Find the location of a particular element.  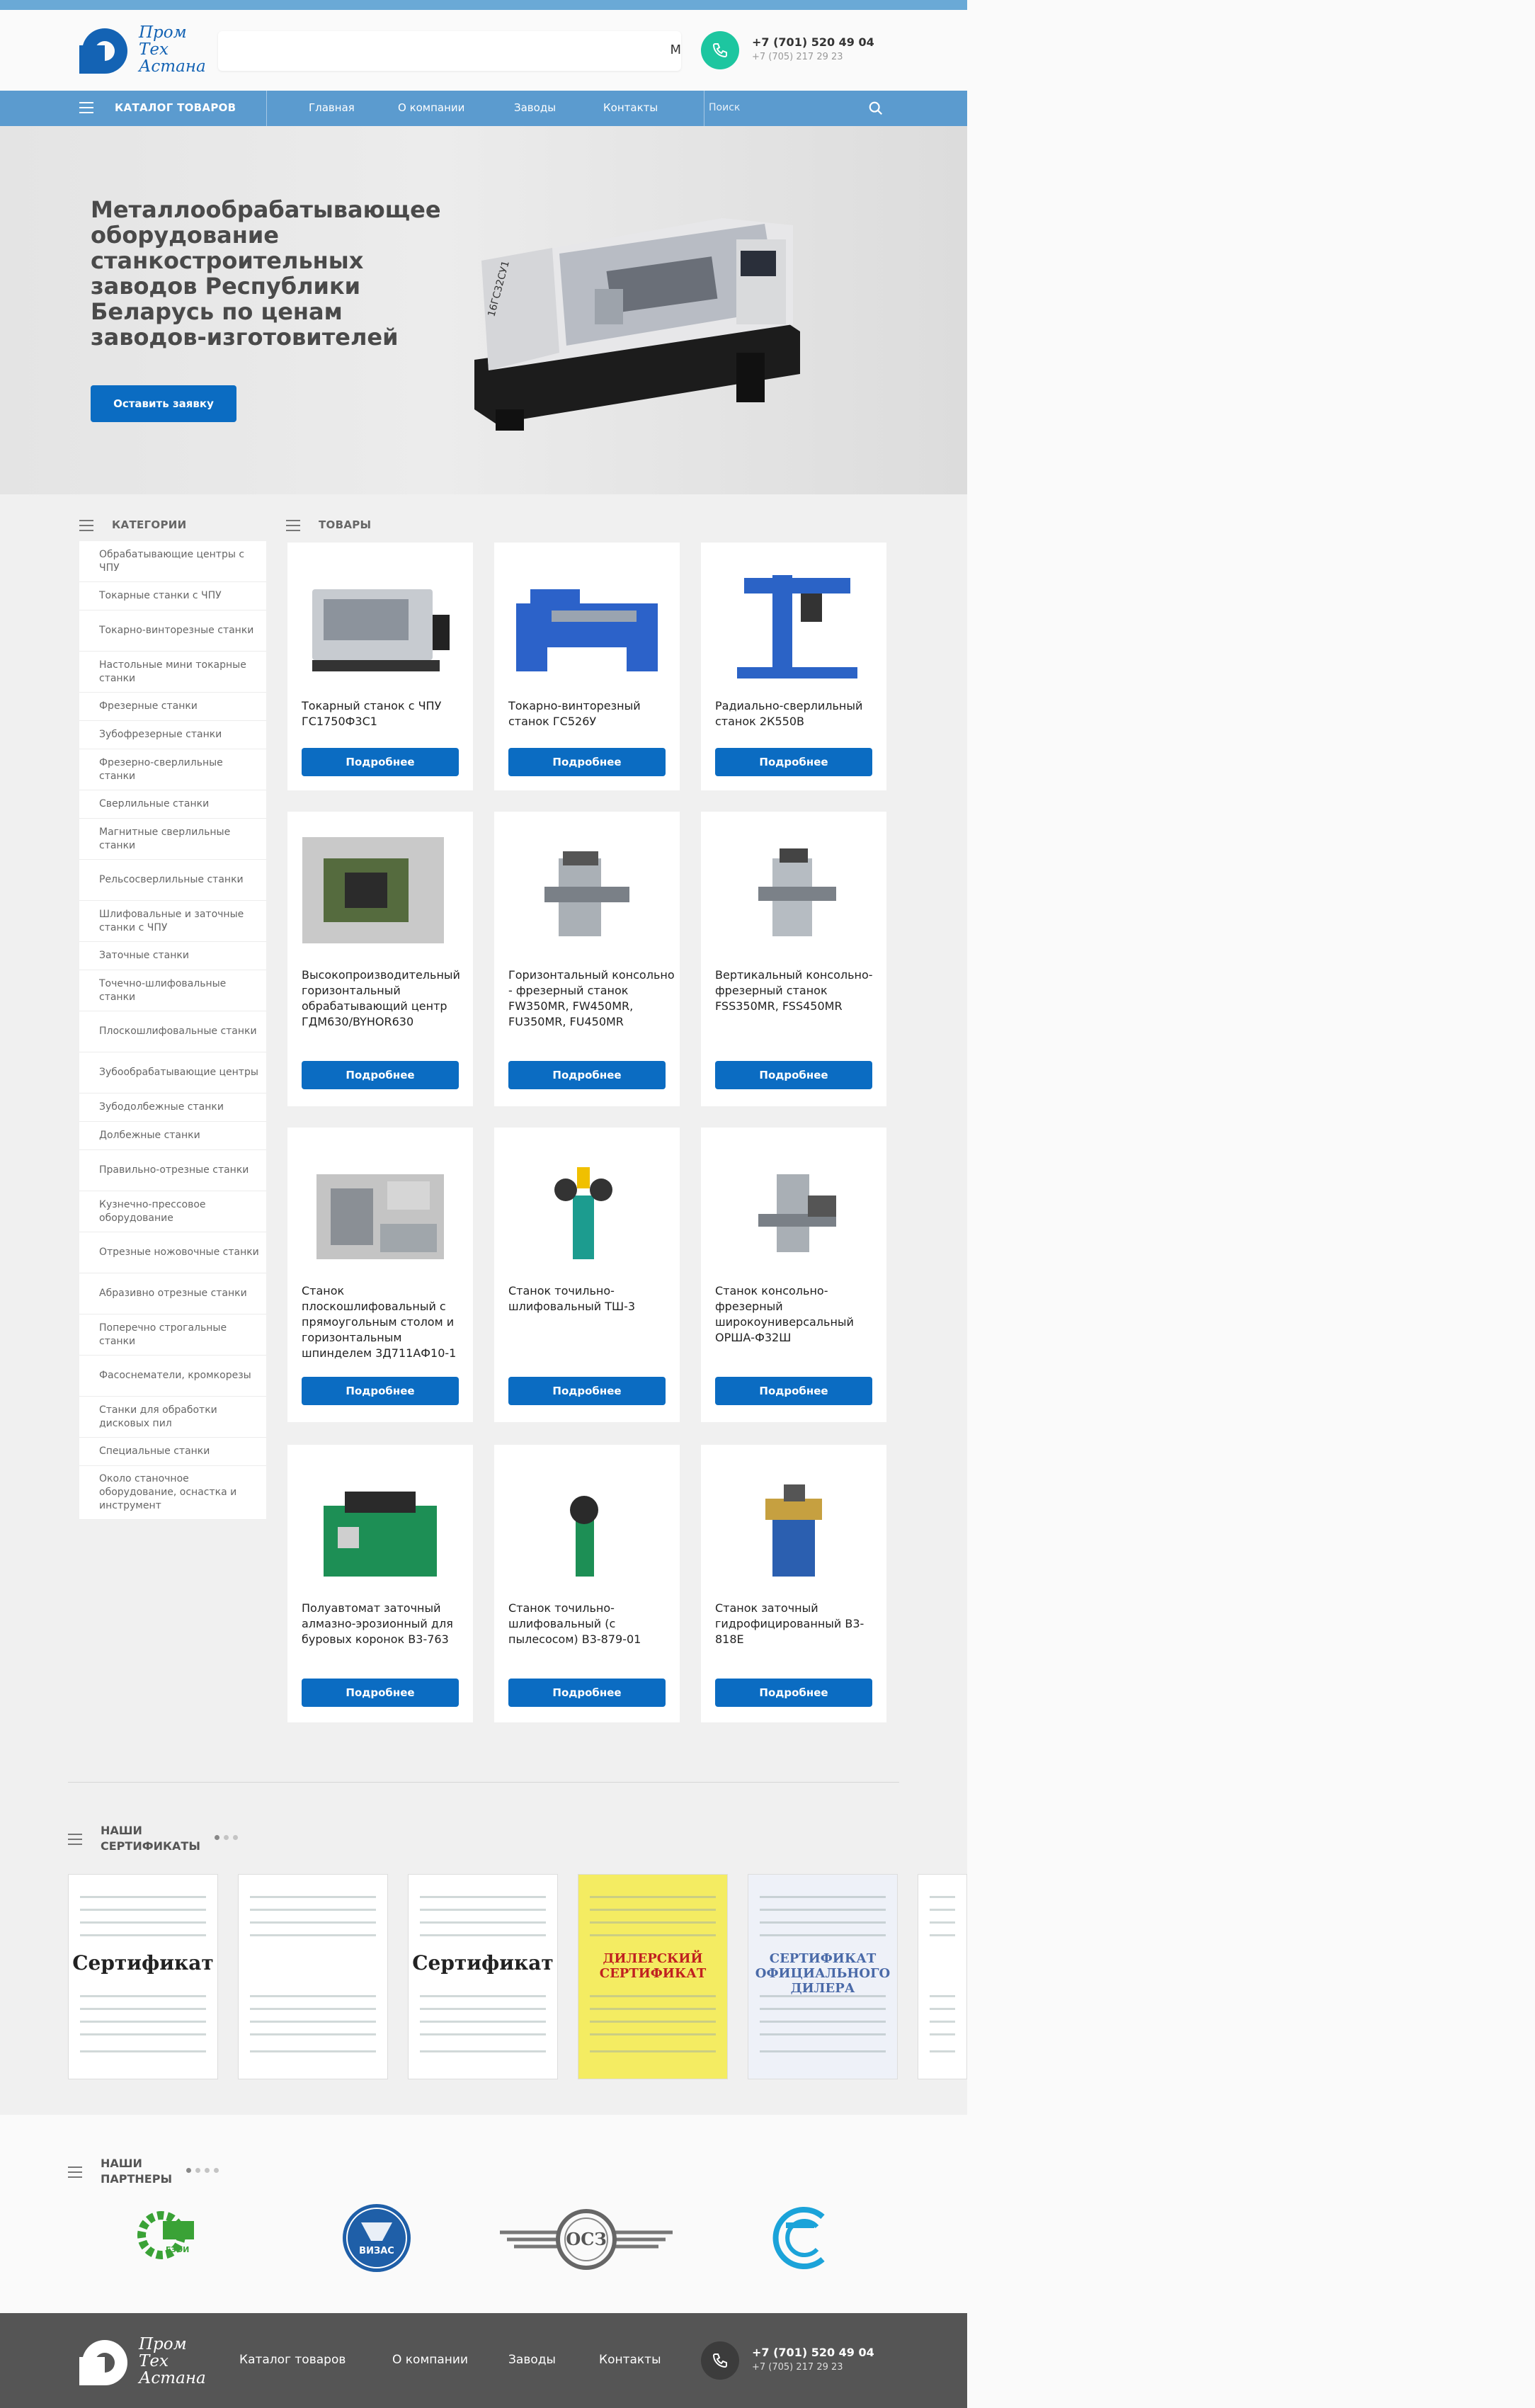

category-item: Шлифовальные и заточные станки с ЧПУ is located at coordinates (172, 922).